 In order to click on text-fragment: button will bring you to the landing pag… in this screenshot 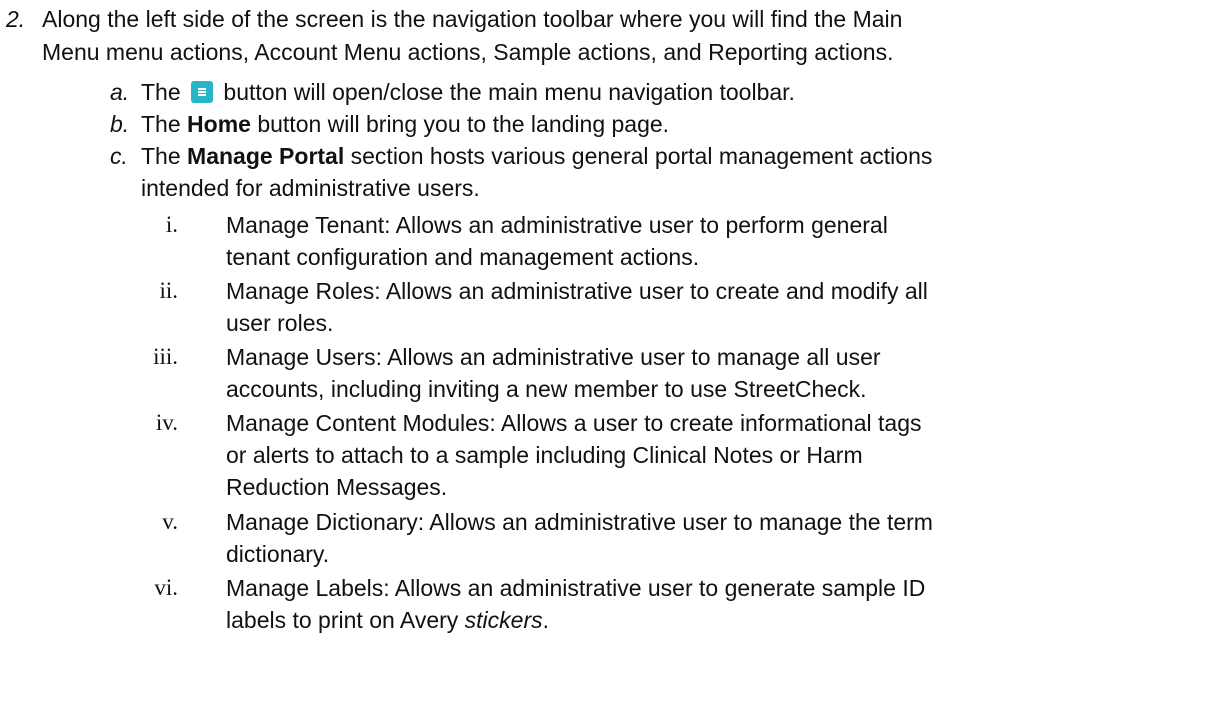, I will do `click(460, 124)`.